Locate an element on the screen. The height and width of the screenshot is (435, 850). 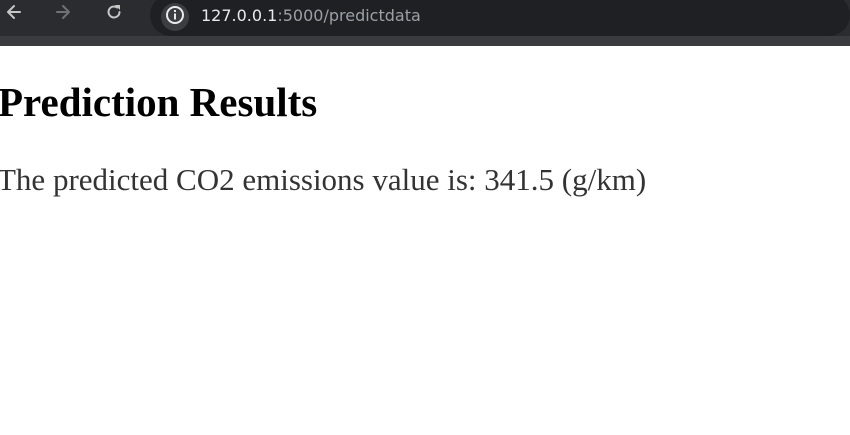
info-icon is located at coordinates (175, 17).